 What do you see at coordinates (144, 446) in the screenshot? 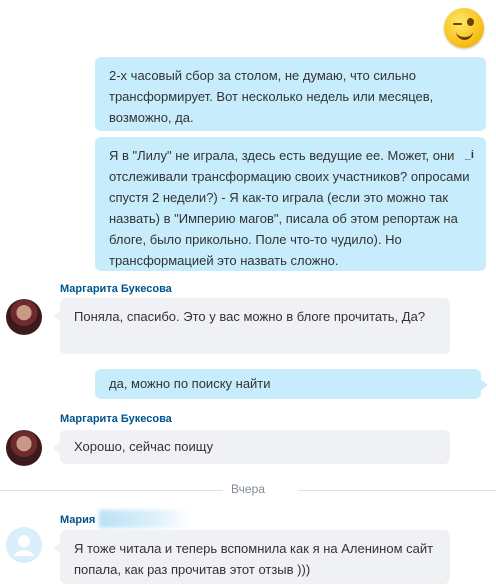
I see `message-text: Хорошо, сейчас поищу` at bounding box center [144, 446].